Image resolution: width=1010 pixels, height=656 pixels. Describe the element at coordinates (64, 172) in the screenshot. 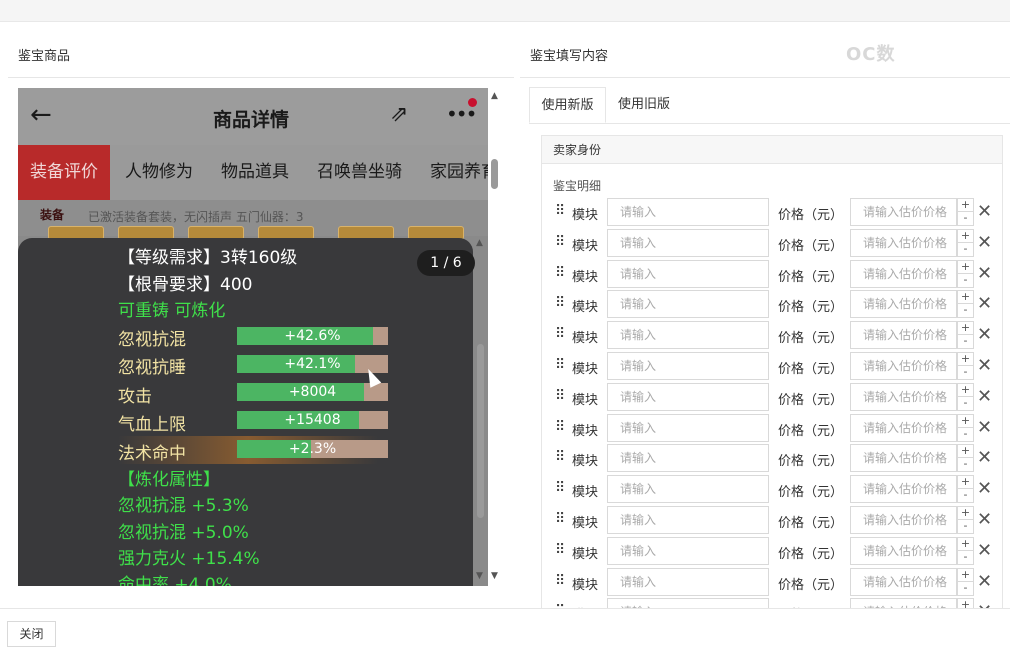

I see `phone-tab-equipment: 装备评价` at that location.